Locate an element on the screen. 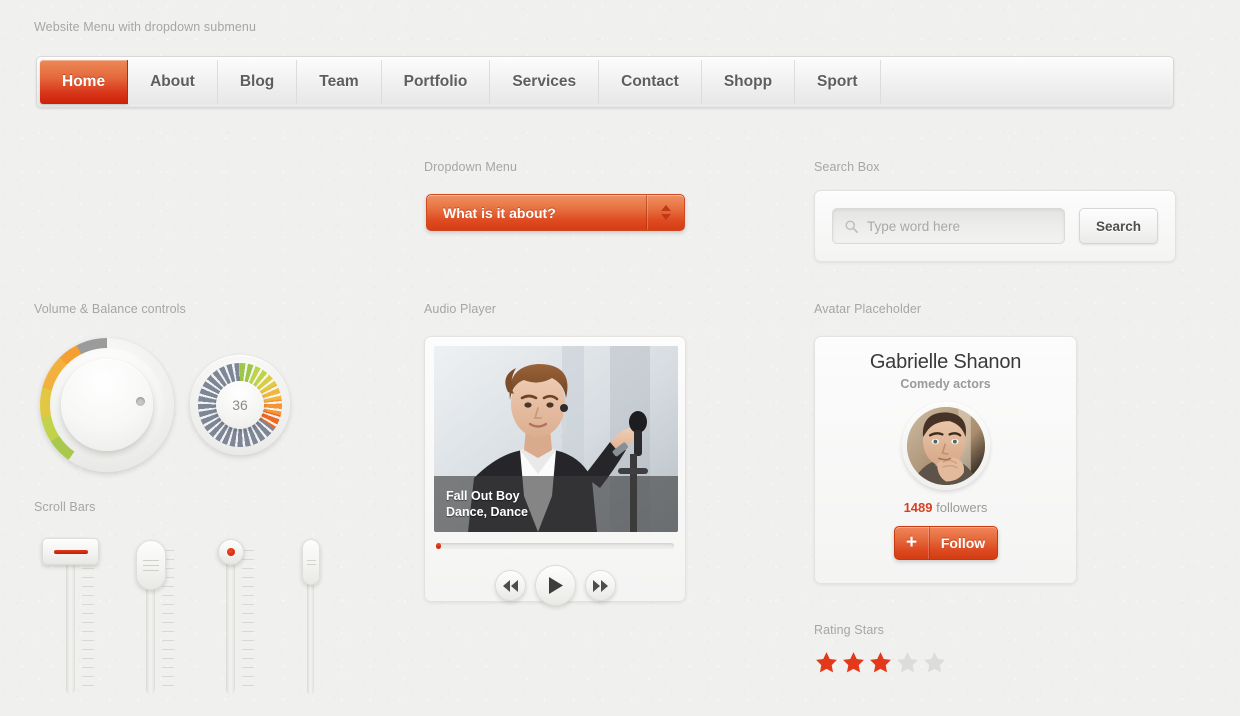 This screenshot has width=1240, height=716. follow-button: + Follow is located at coordinates (945, 543).